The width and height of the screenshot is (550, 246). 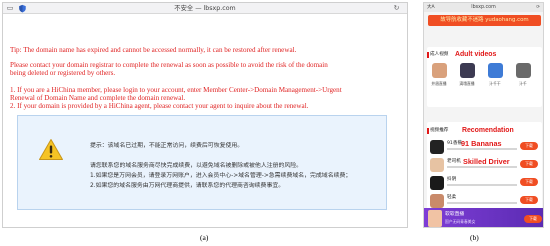 I want to click on mobile-address-bar: 大A lbsxp.com ⟳, so click(x=483, y=7).